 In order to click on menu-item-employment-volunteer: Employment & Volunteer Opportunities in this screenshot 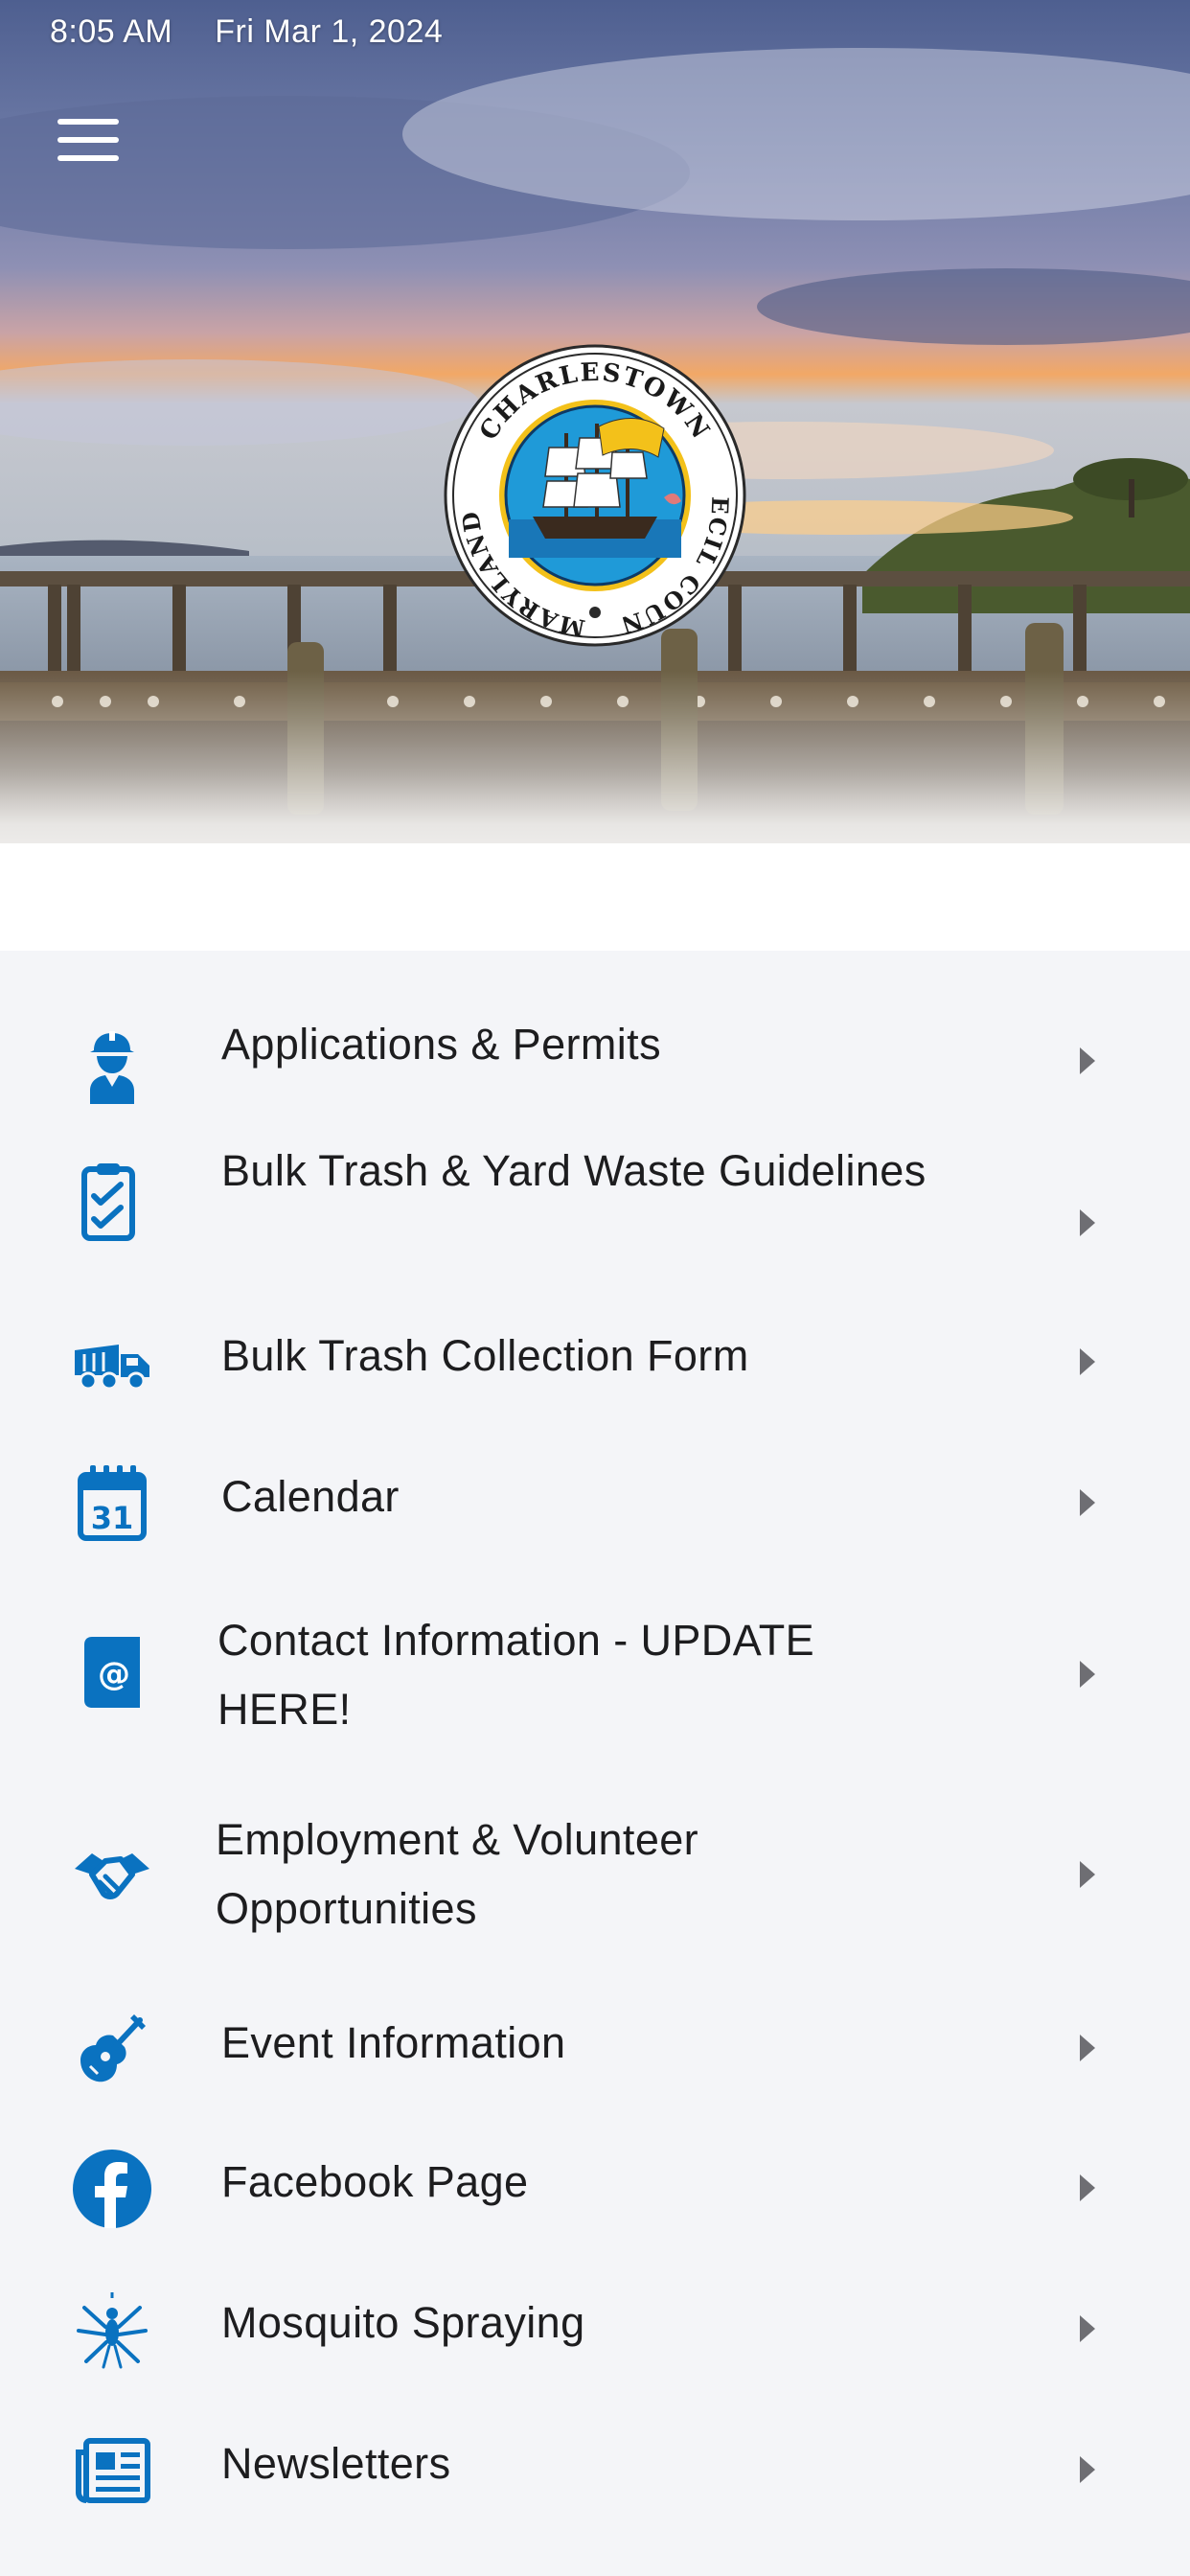, I will do `click(595, 1875)`.